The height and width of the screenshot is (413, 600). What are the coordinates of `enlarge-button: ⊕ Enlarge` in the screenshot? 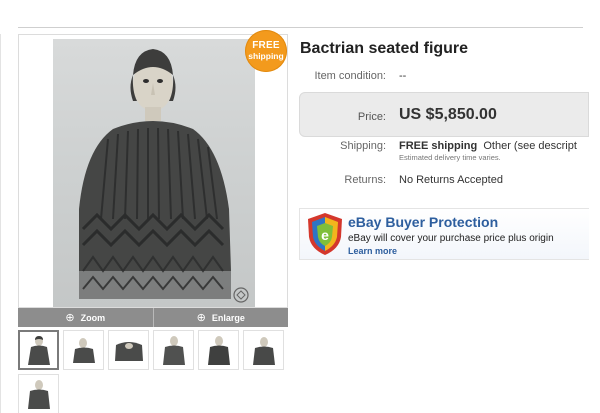 It's located at (220, 317).